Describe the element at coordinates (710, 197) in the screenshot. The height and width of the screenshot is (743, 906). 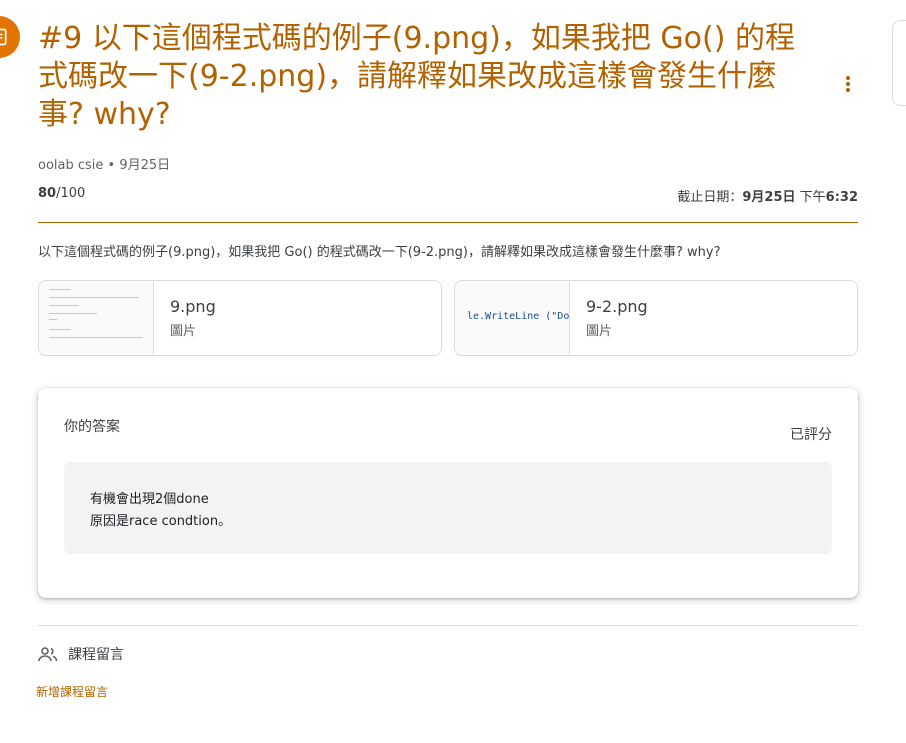
I see `due-label: 截止日期：` at that location.